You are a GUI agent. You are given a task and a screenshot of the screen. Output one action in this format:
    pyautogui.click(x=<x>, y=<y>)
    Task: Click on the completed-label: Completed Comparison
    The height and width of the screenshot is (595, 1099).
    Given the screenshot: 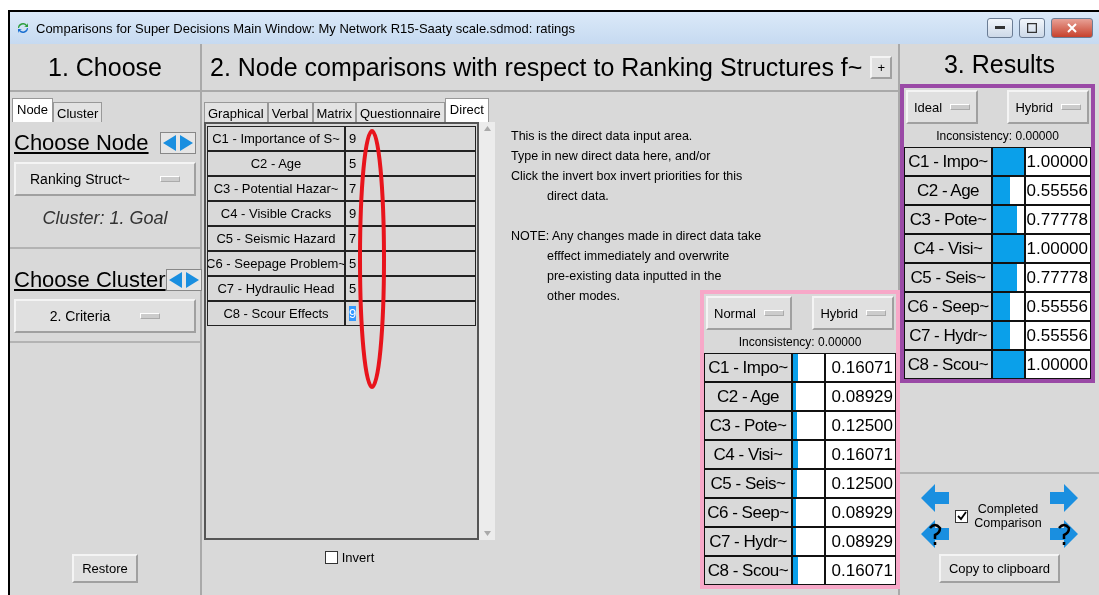 What is the action you would take?
    pyautogui.click(x=1008, y=516)
    